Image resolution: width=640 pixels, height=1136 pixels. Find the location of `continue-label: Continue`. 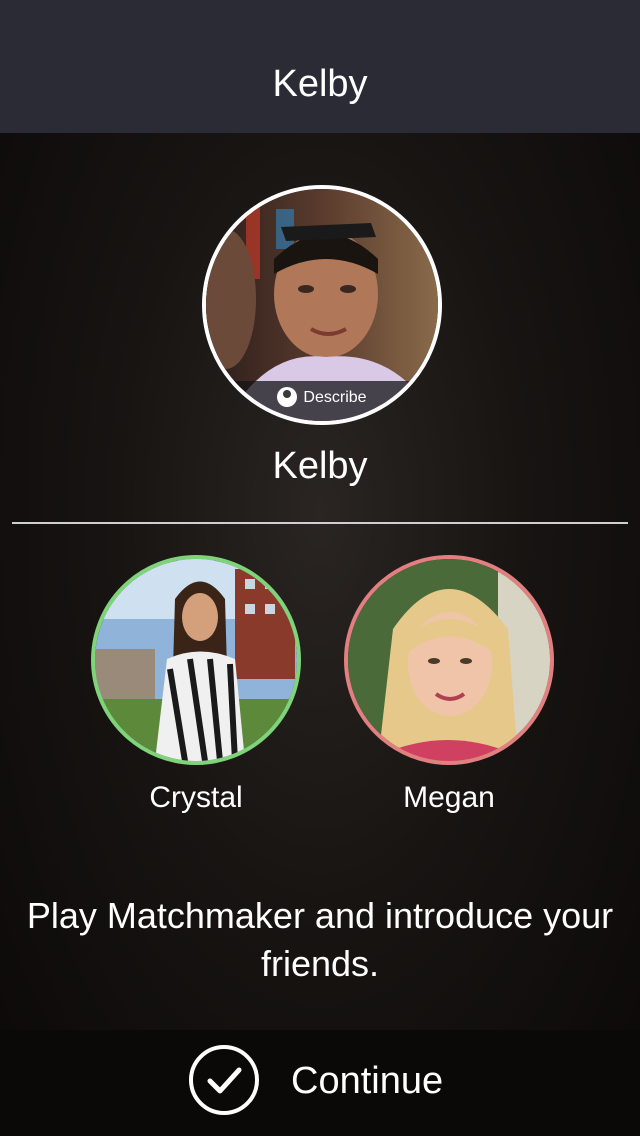

continue-label: Continue is located at coordinates (367, 1081).